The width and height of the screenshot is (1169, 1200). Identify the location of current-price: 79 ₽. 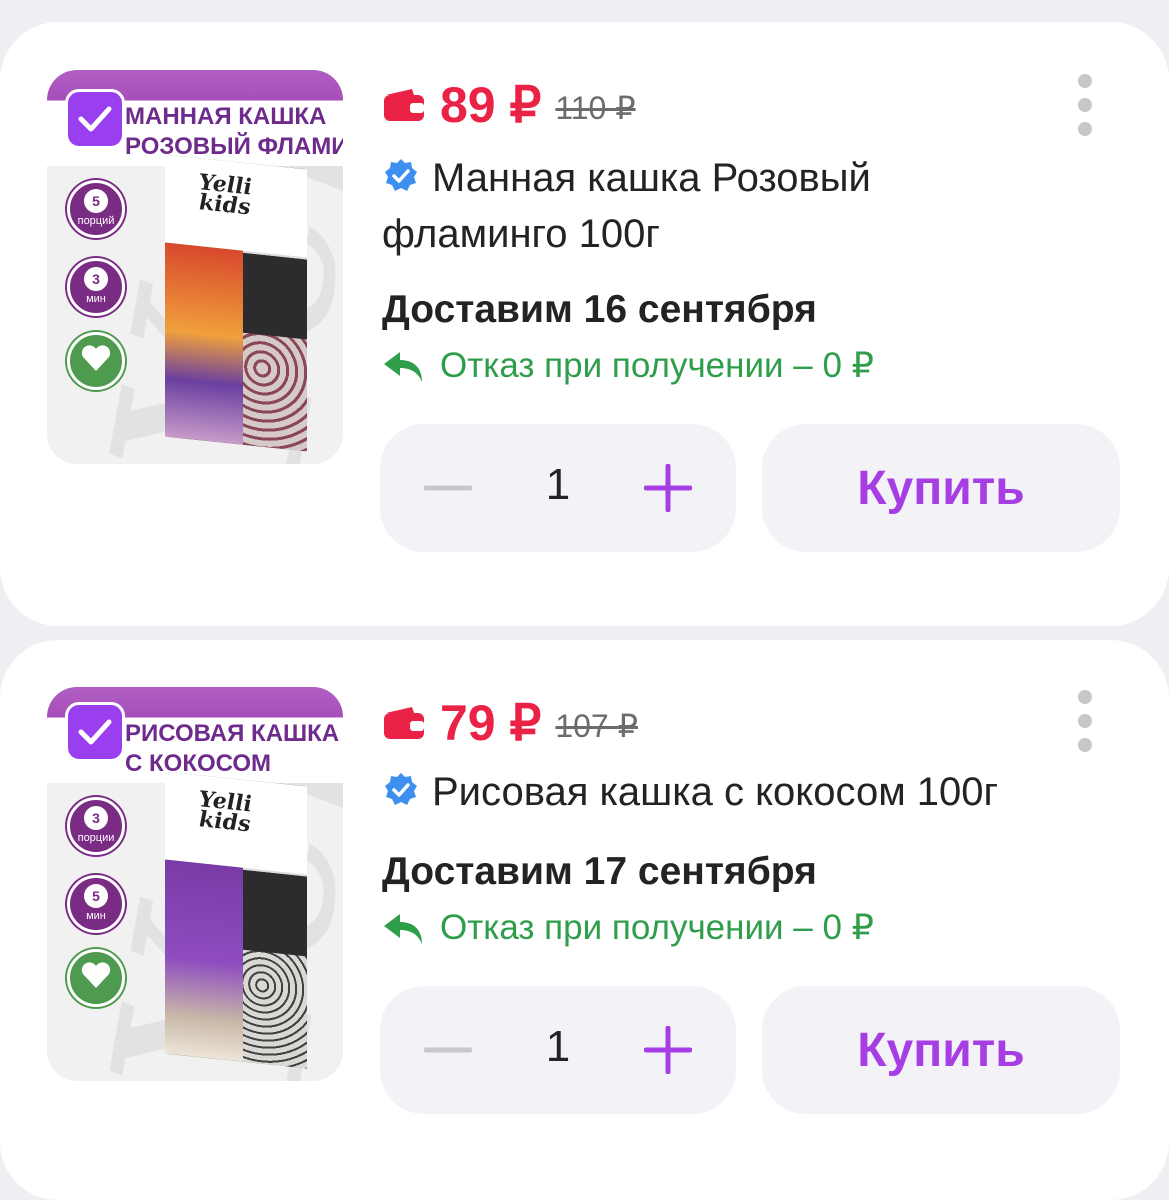
(491, 723).